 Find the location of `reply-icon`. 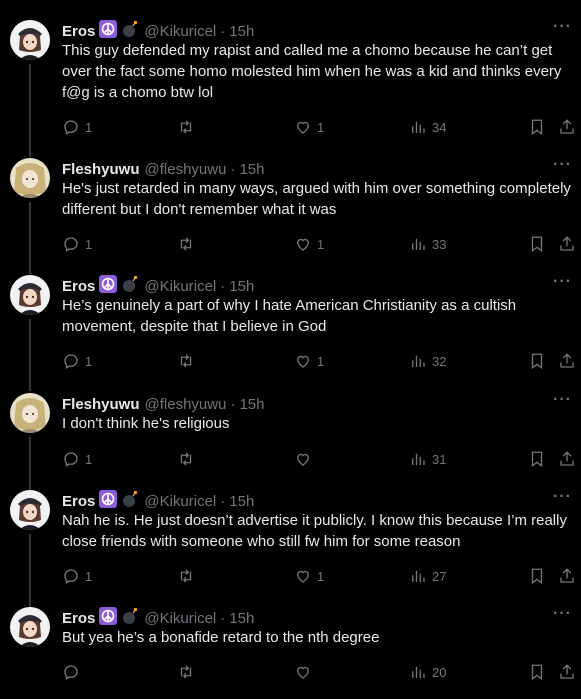

reply-icon is located at coordinates (71, 576).